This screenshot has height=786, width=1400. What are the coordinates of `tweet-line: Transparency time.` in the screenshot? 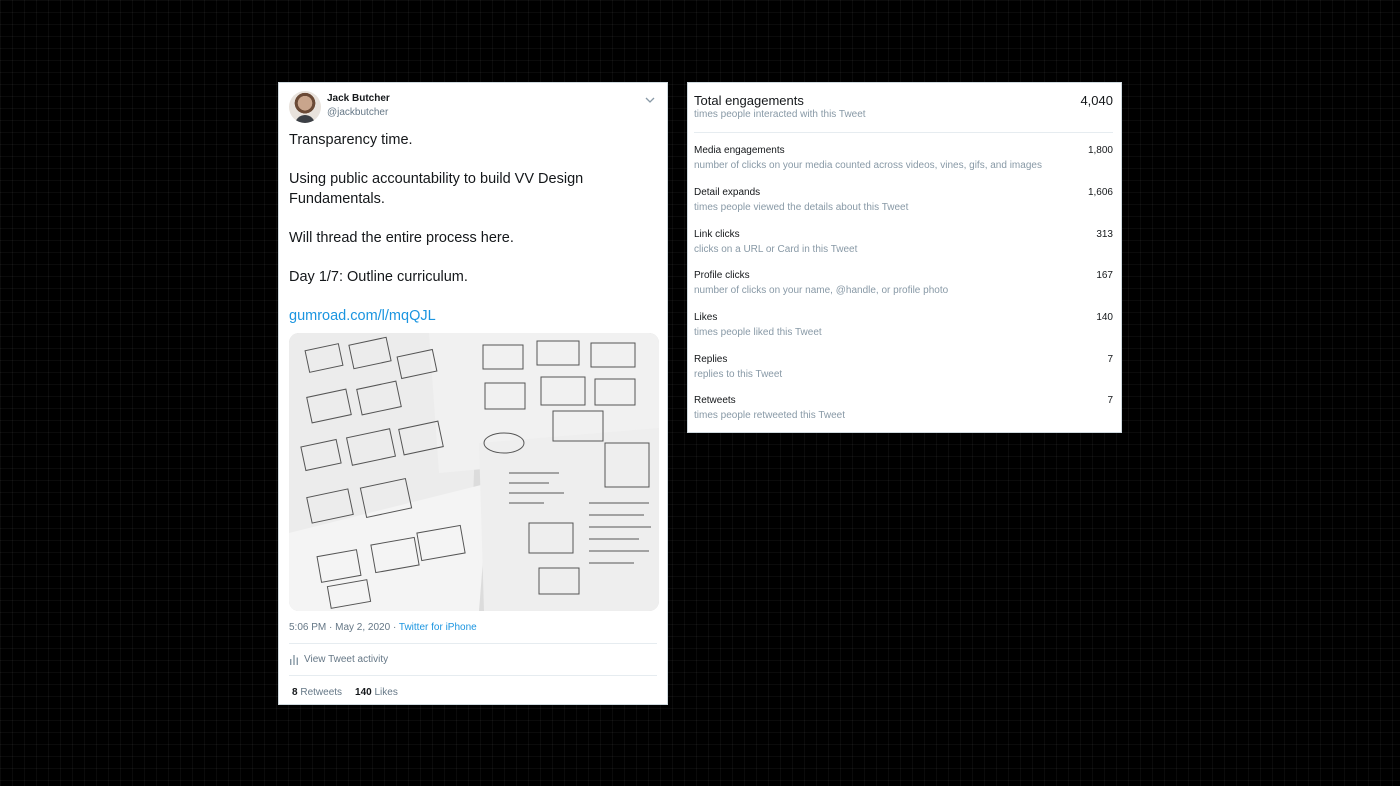 It's located at (351, 140).